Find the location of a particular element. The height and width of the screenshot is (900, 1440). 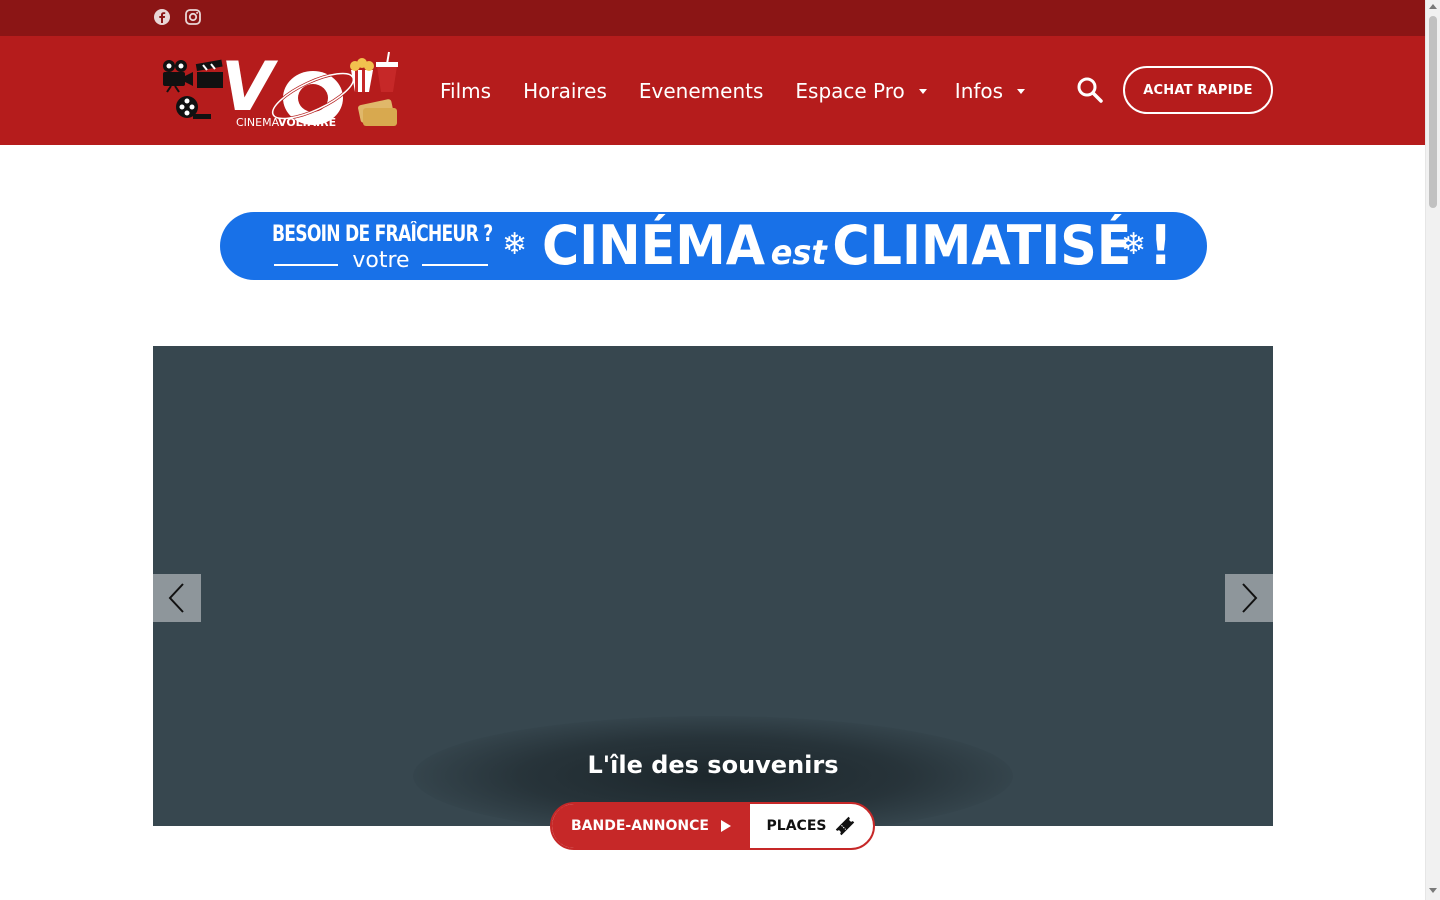

scroll-up-icon is located at coordinates (1433, 6).